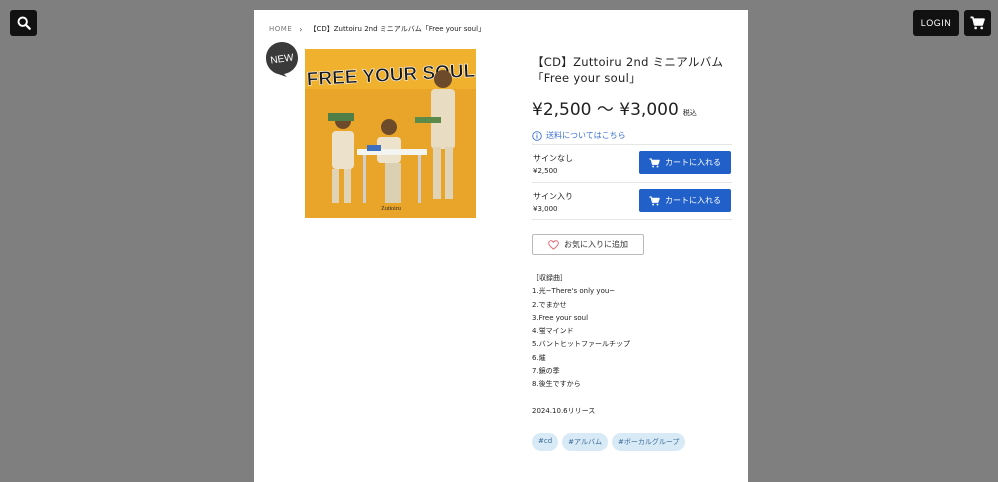 The width and height of the screenshot is (998, 482). I want to click on login-label: LOGIN, so click(936, 23).